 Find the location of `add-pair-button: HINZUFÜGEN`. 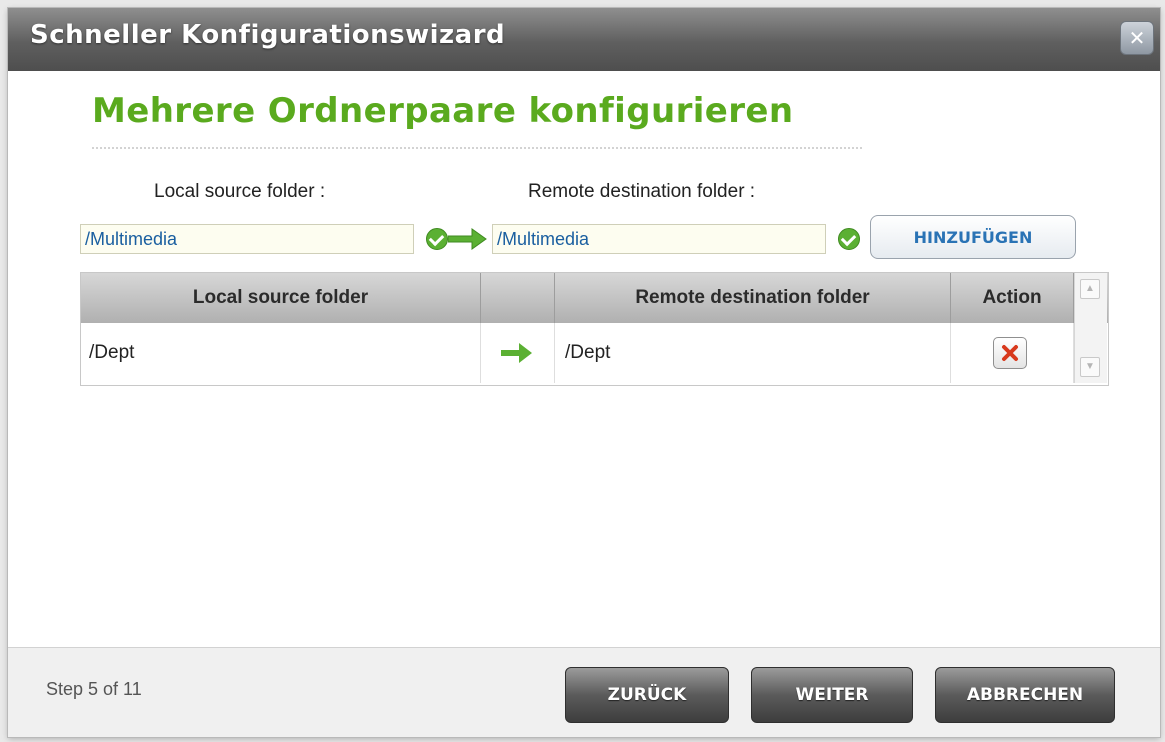

add-pair-button: HINZUFÜGEN is located at coordinates (973, 237).